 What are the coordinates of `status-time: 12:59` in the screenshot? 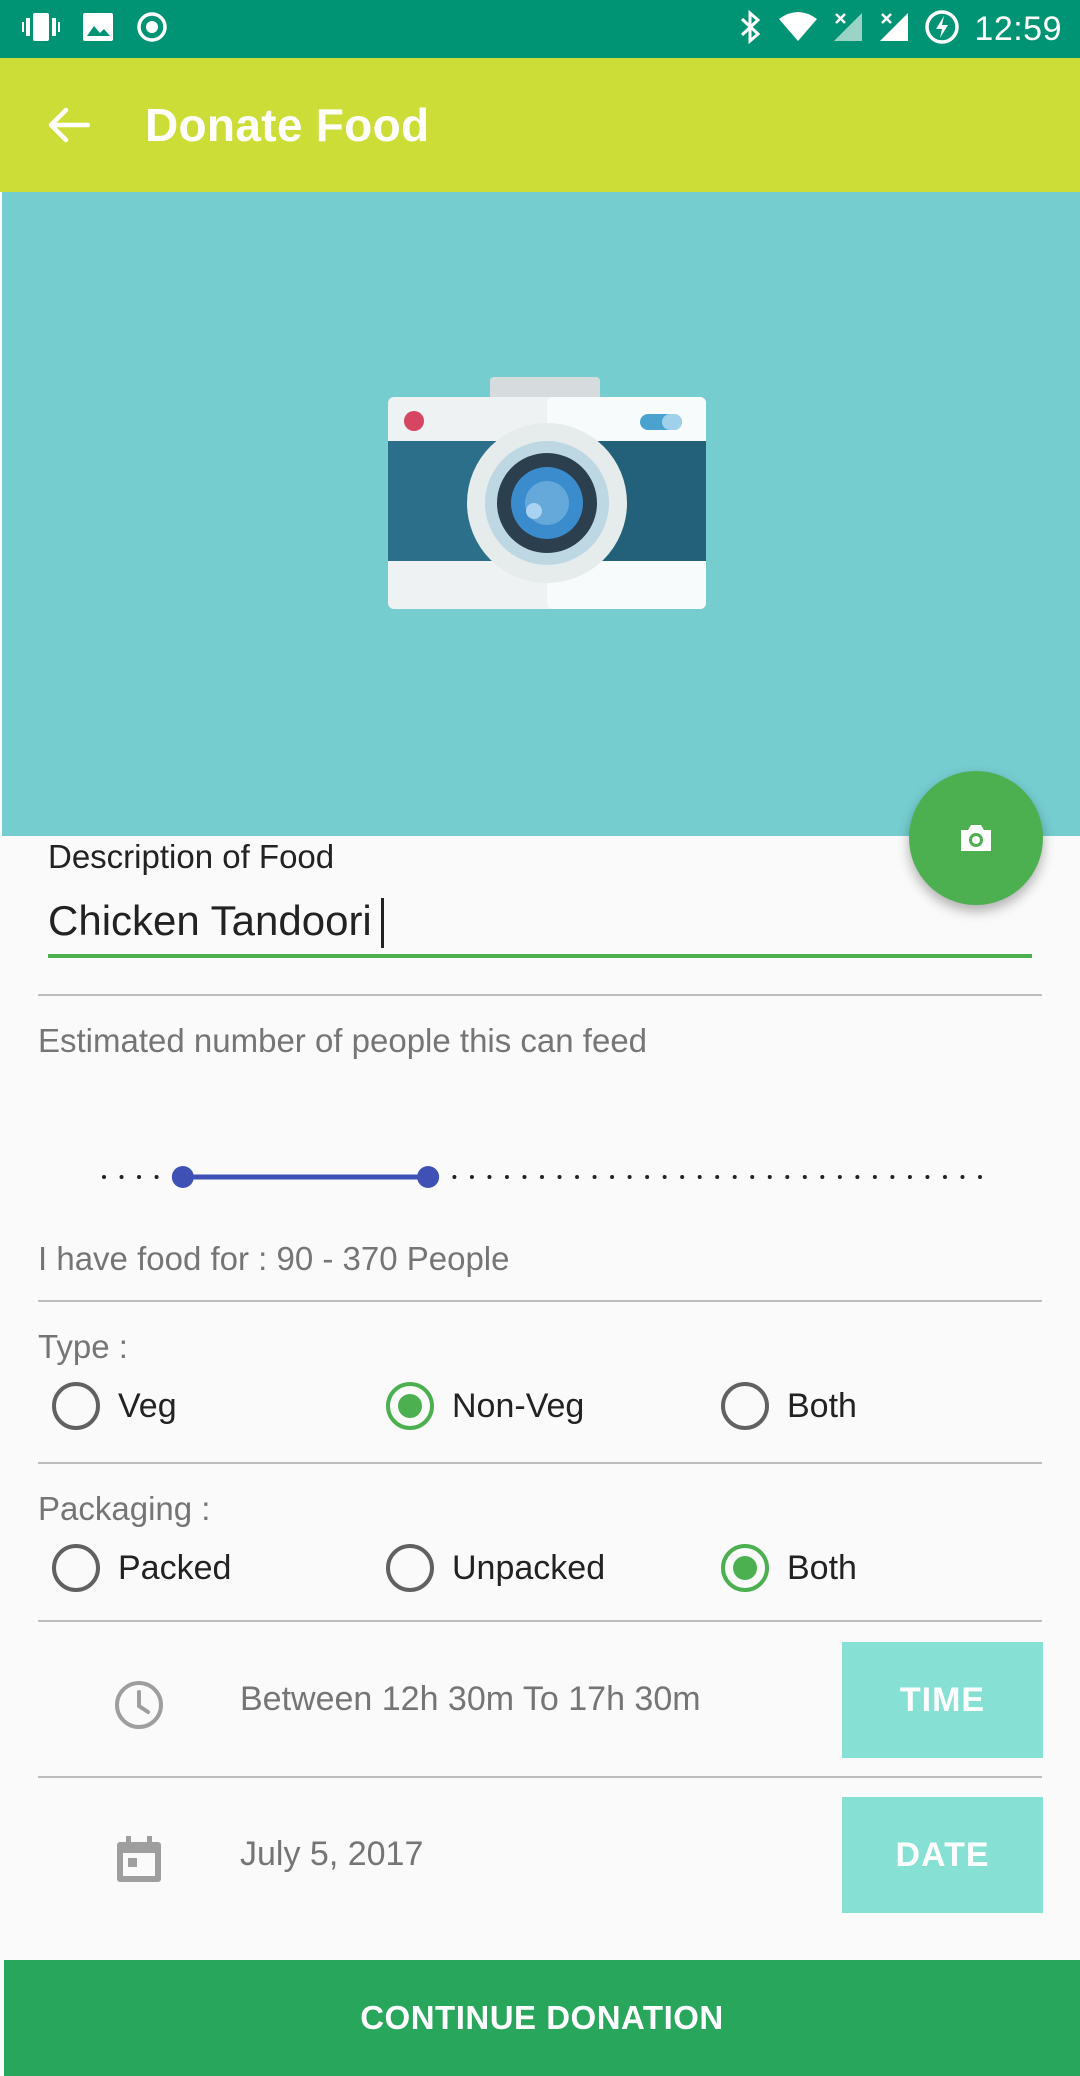 It's located at (1018, 28).